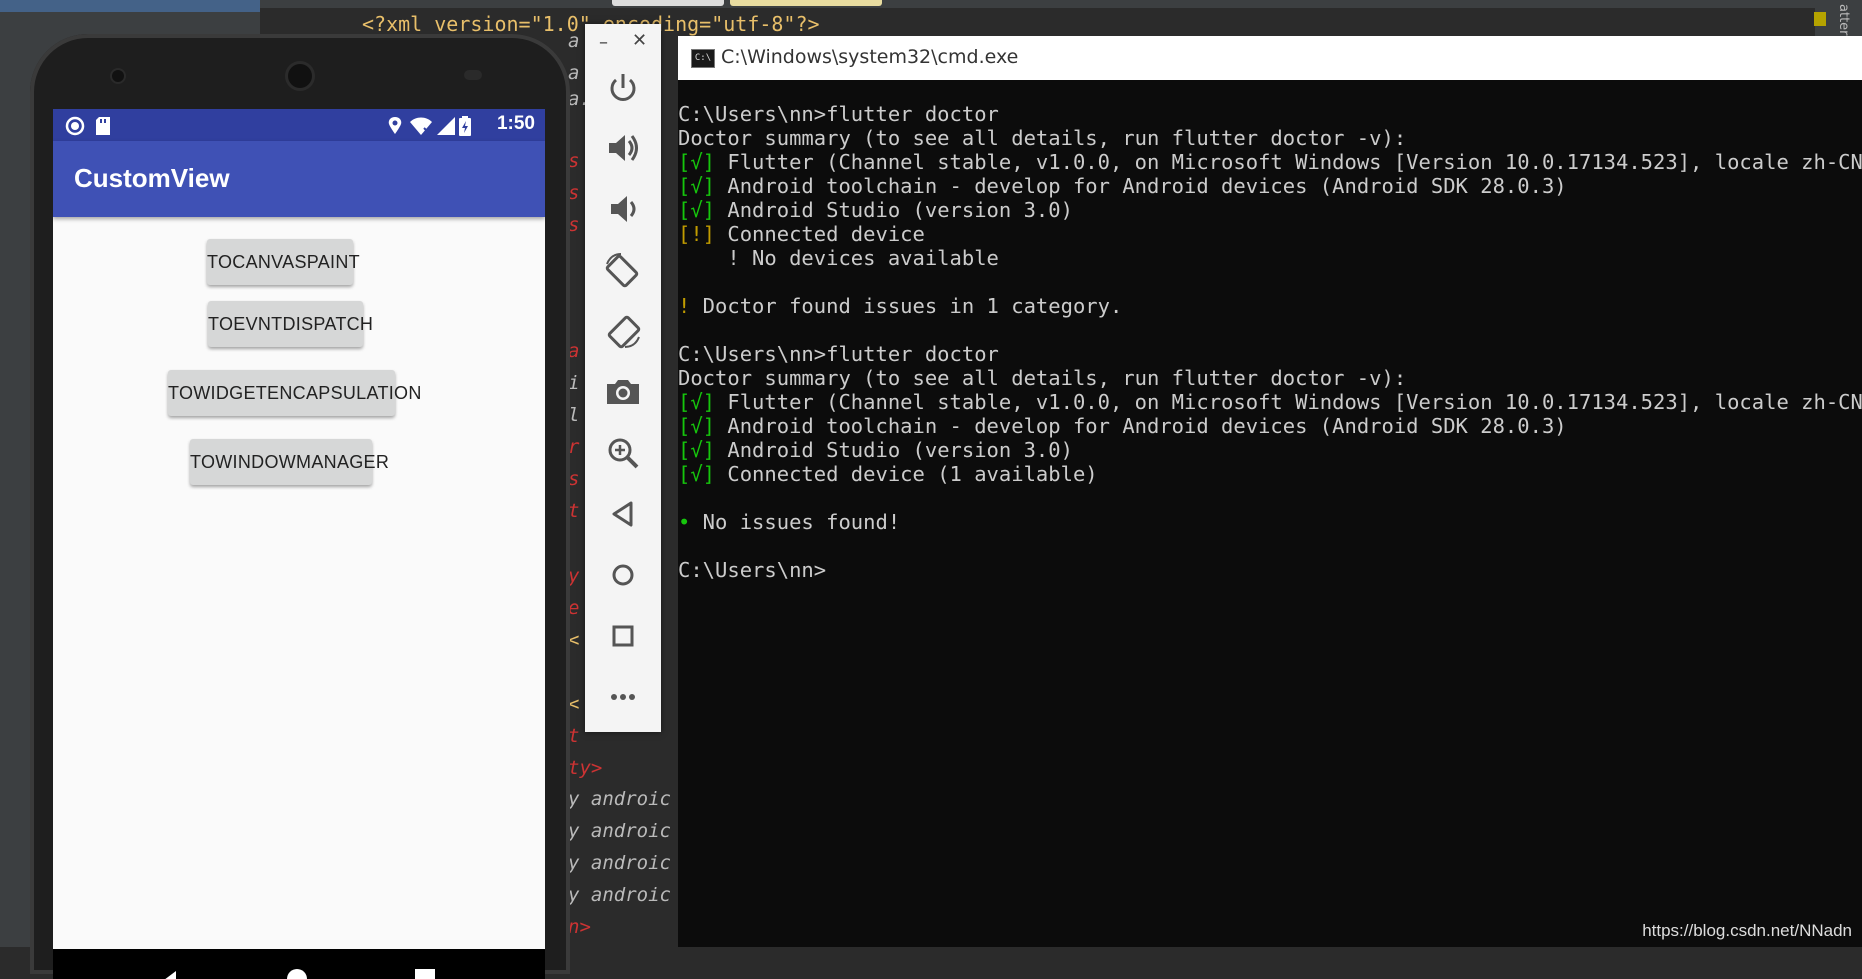  I want to click on nav-home-icon, so click(297, 973).